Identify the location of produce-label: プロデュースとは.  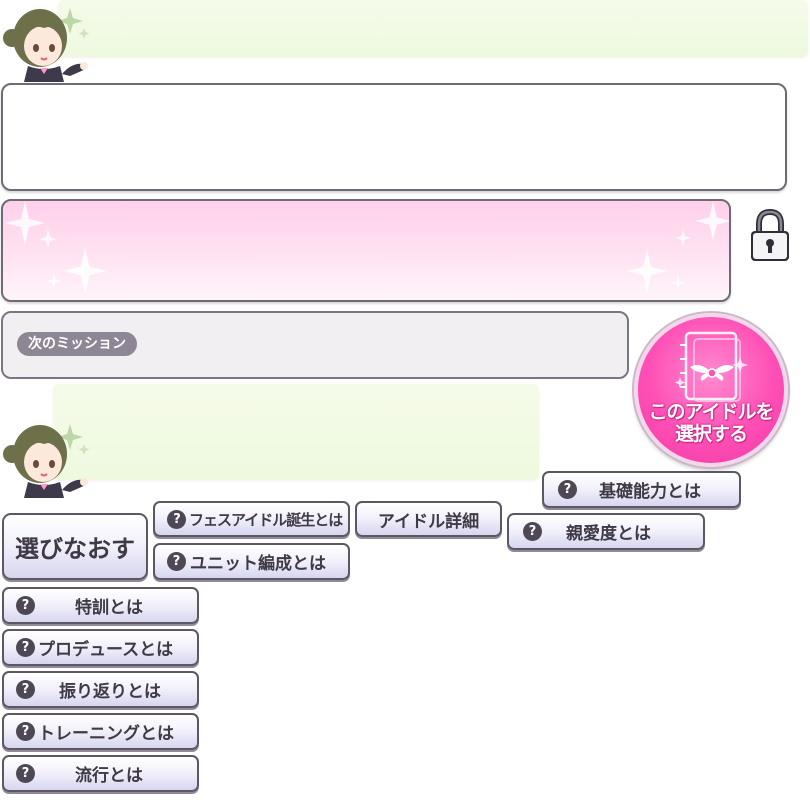
(106, 650).